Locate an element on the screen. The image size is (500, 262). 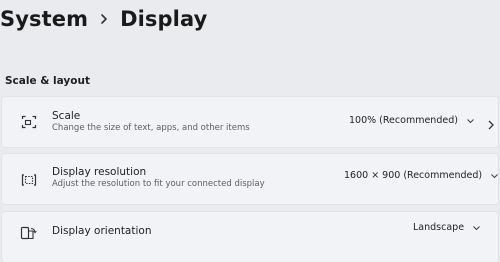
orientation-dropdown: Landscape is located at coordinates (447, 227).